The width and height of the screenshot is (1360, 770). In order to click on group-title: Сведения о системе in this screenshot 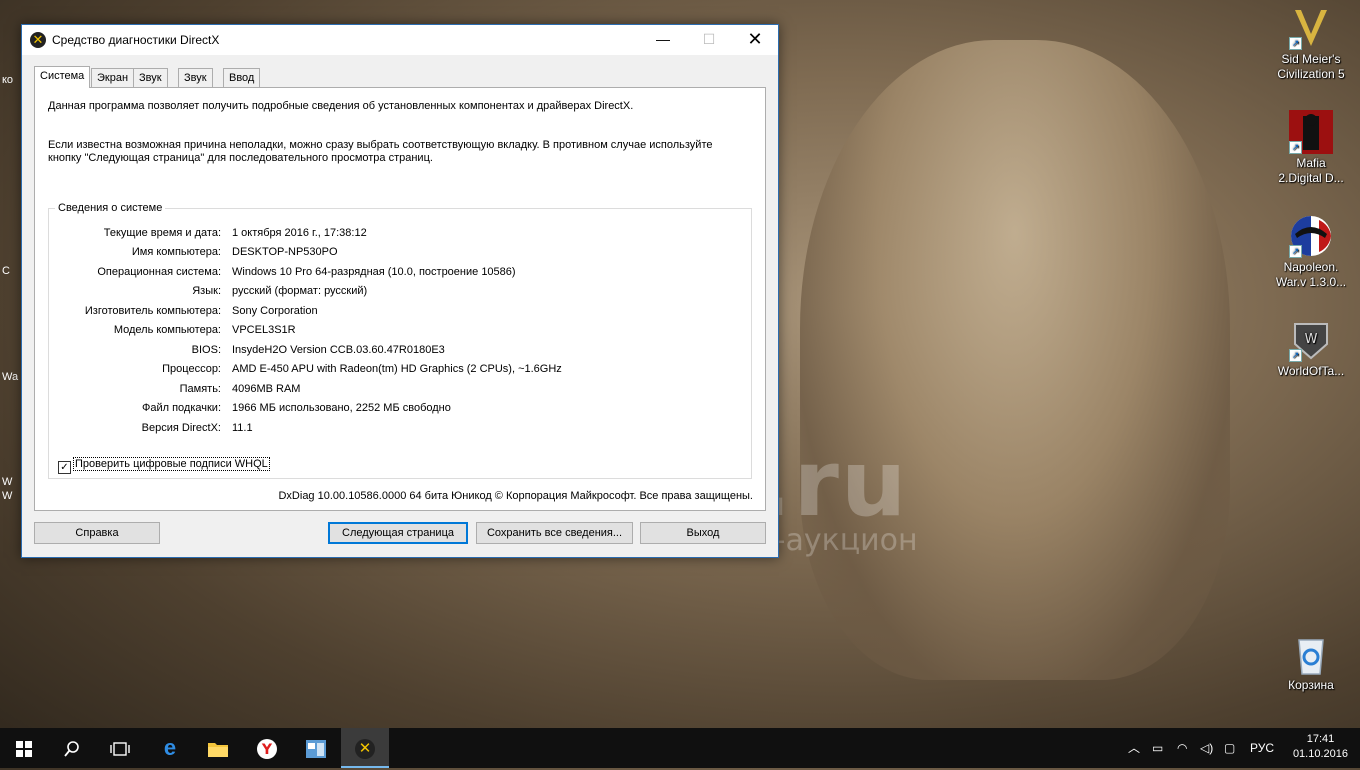, I will do `click(110, 208)`.